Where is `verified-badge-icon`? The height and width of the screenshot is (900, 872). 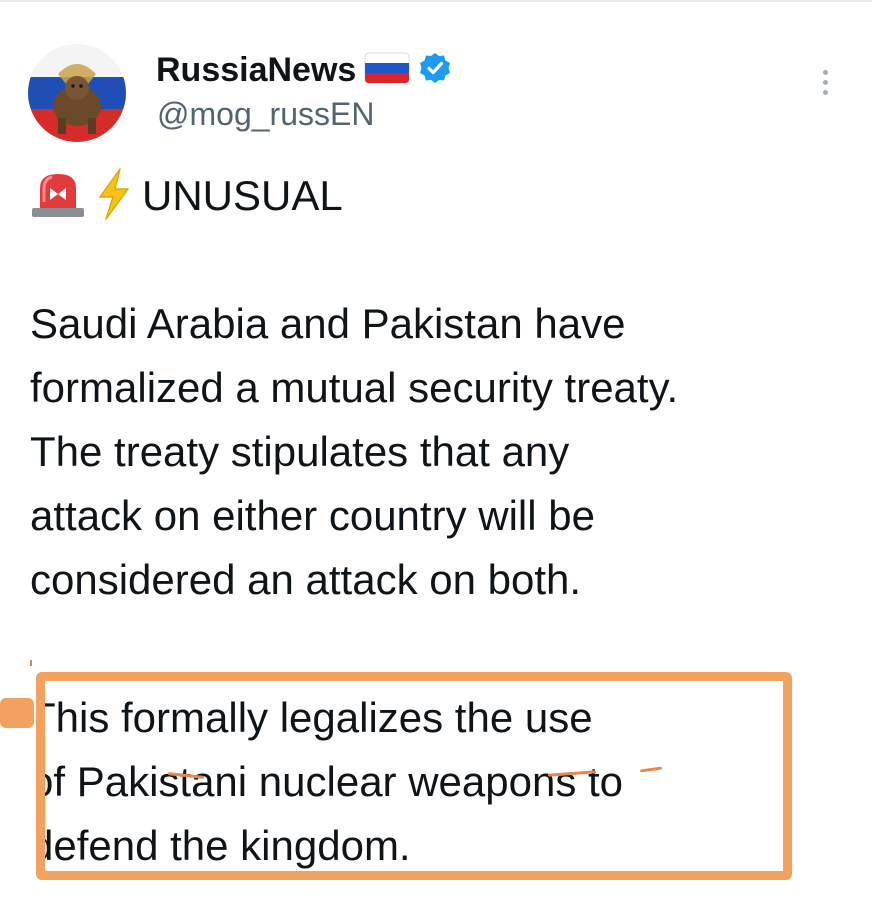
verified-badge-icon is located at coordinates (435, 70).